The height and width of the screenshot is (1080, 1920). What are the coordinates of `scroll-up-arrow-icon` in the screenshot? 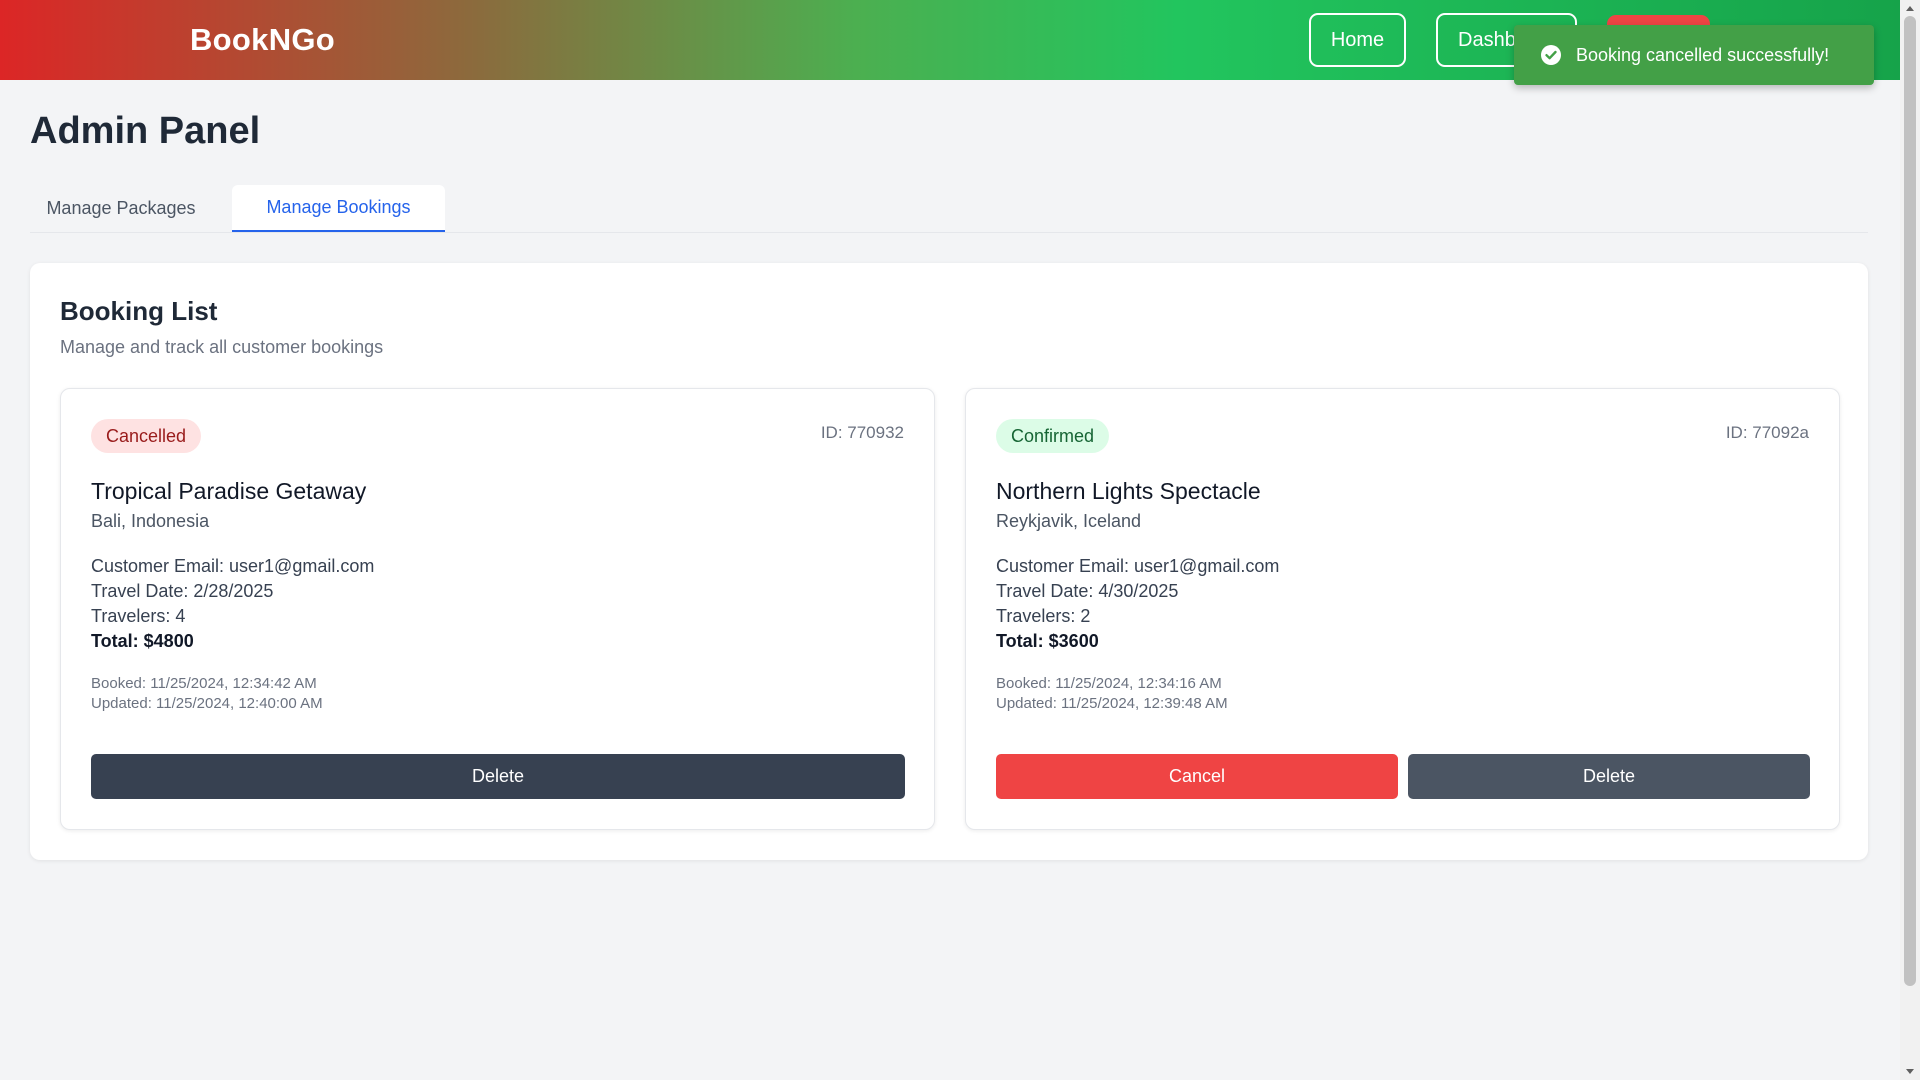 It's located at (1910, 8).